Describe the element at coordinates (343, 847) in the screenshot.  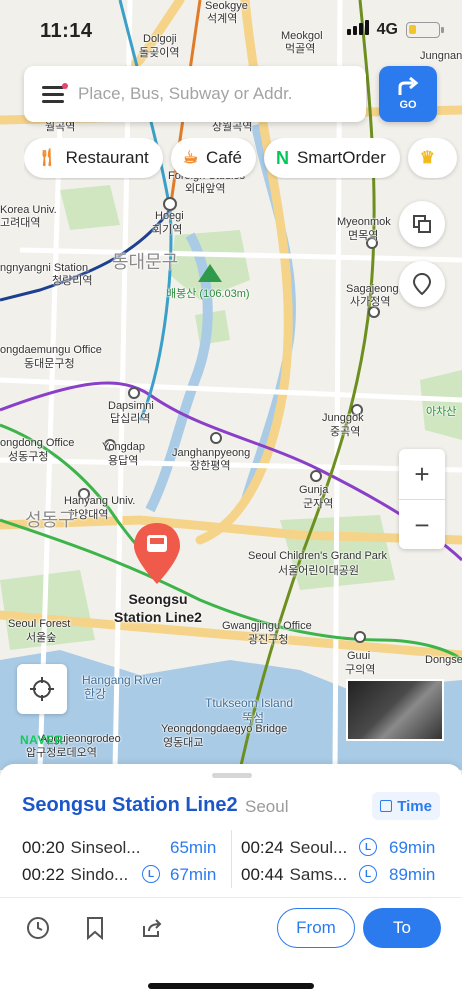
I see `departure-row: 00:24 Seoul... L 69min` at that location.